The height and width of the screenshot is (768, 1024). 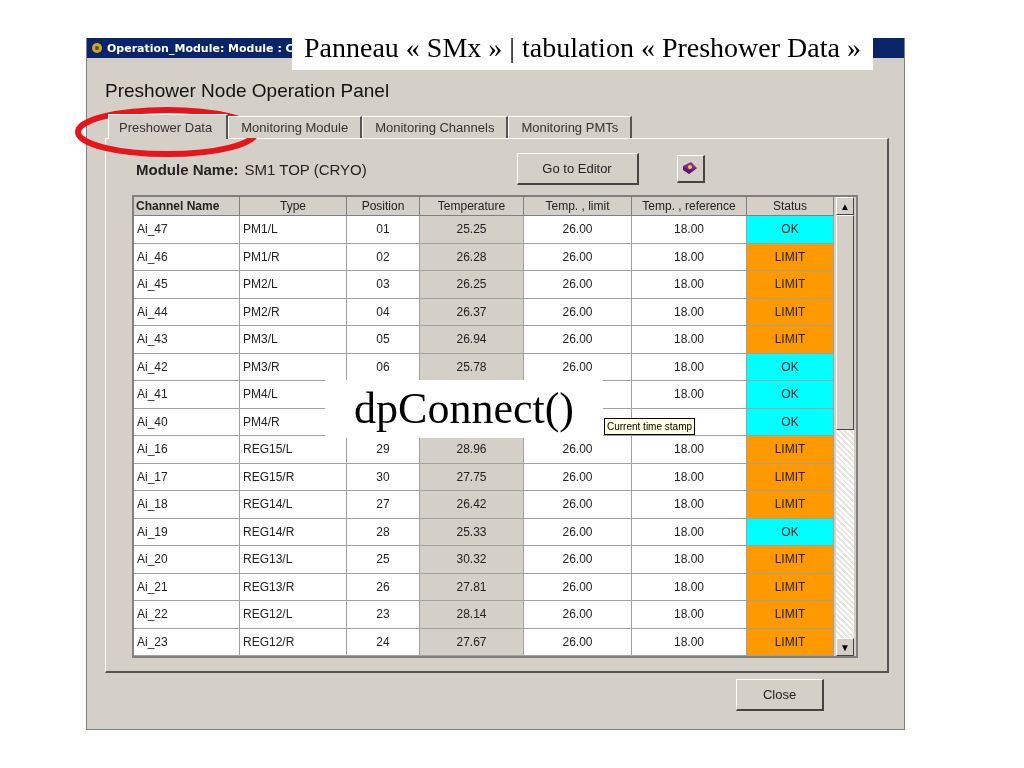 I want to click on table-cell: Ai_46, so click(x=187, y=257).